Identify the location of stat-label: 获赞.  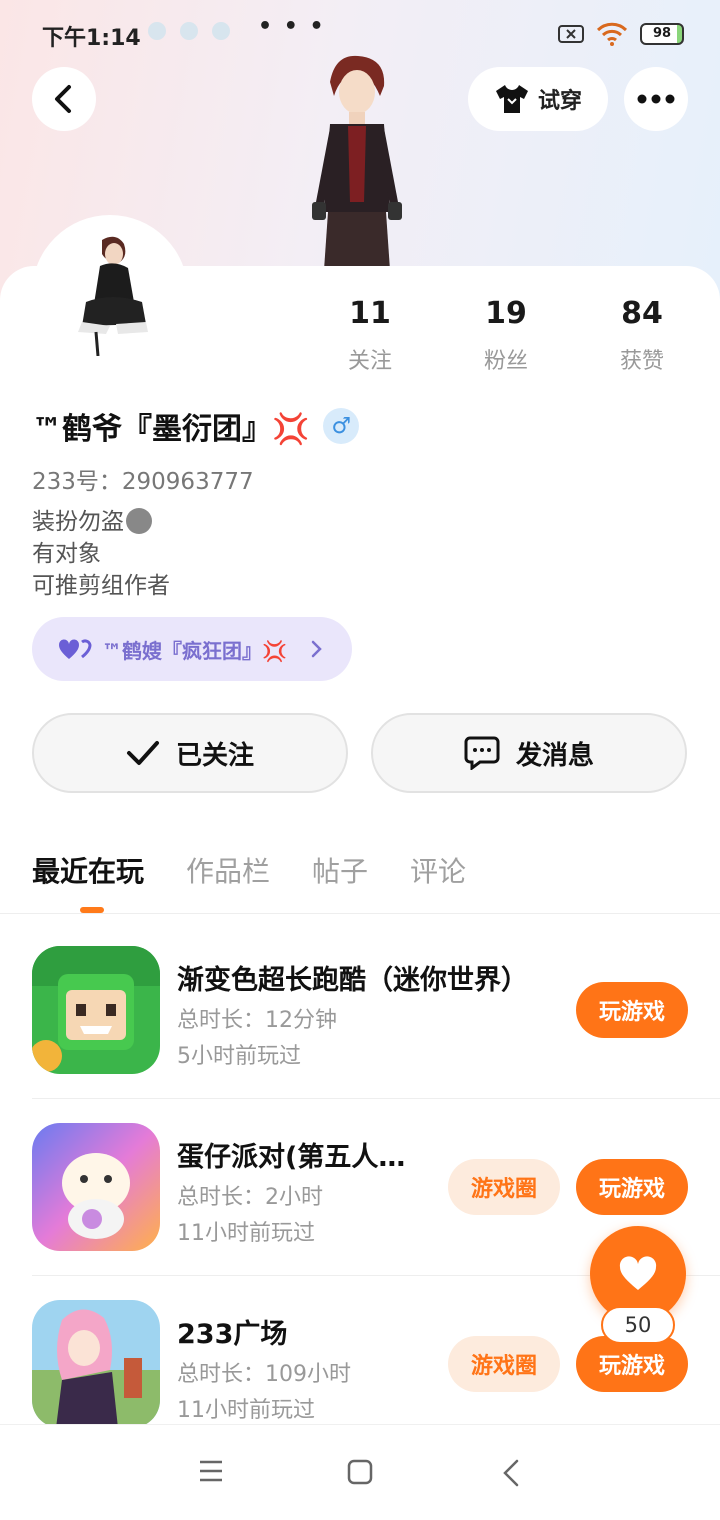
(641, 361).